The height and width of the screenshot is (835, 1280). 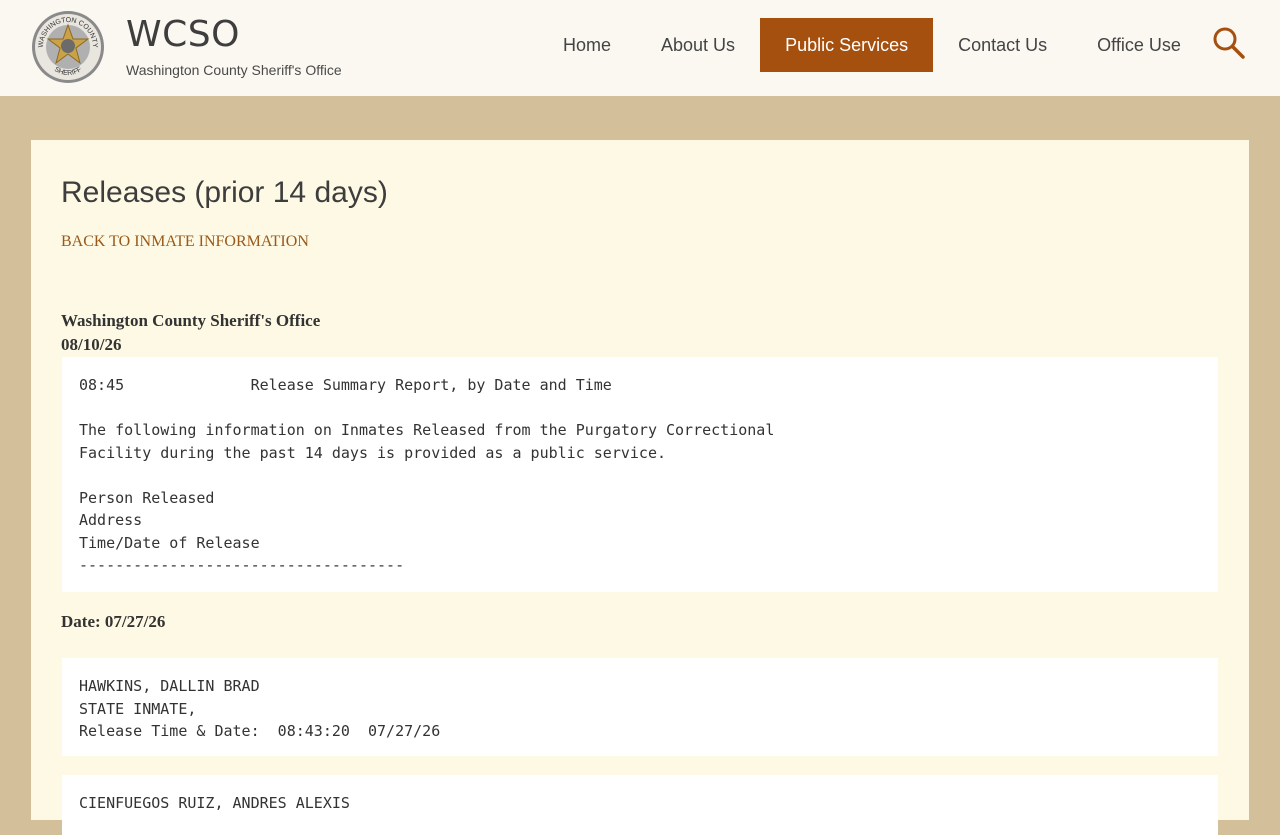 What do you see at coordinates (1002, 45) in the screenshot?
I see `nav-contact-us: Contact Us` at bounding box center [1002, 45].